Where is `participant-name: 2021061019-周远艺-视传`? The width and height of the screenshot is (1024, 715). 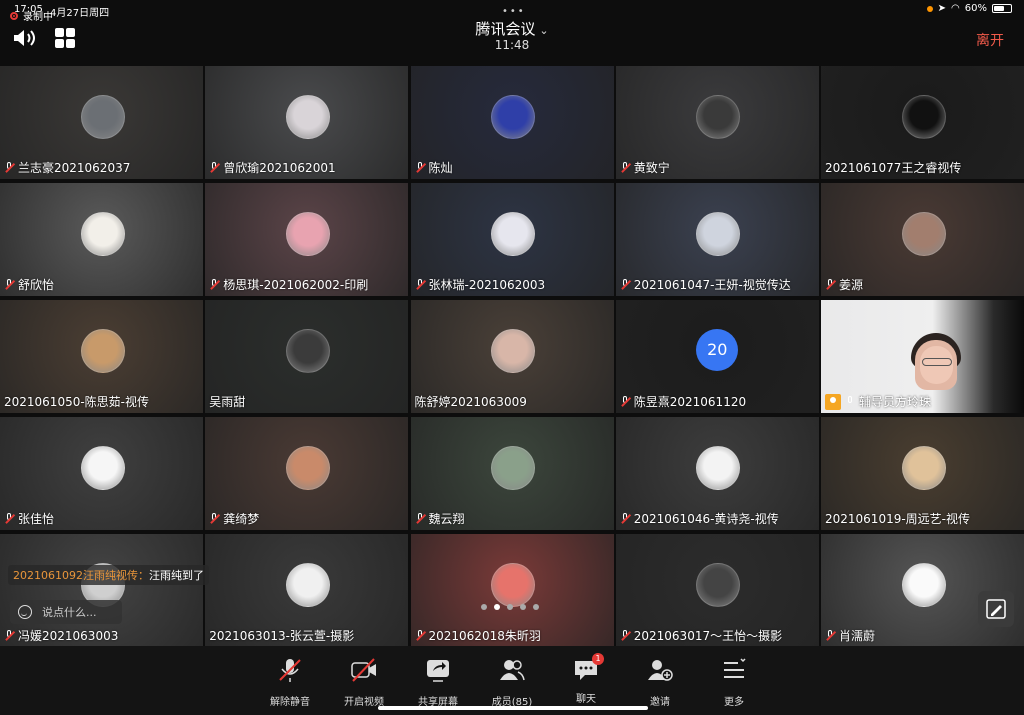 participant-name: 2021061019-周远艺-视传 is located at coordinates (898, 519).